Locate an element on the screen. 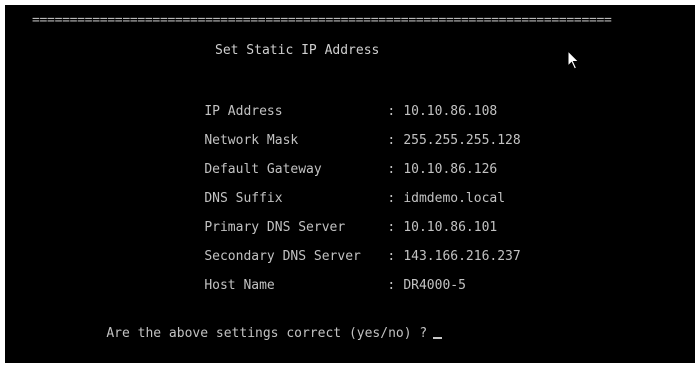 Image resolution: width=699 pixels, height=366 pixels. field-value: 143.166.216.237 is located at coordinates (462, 256).